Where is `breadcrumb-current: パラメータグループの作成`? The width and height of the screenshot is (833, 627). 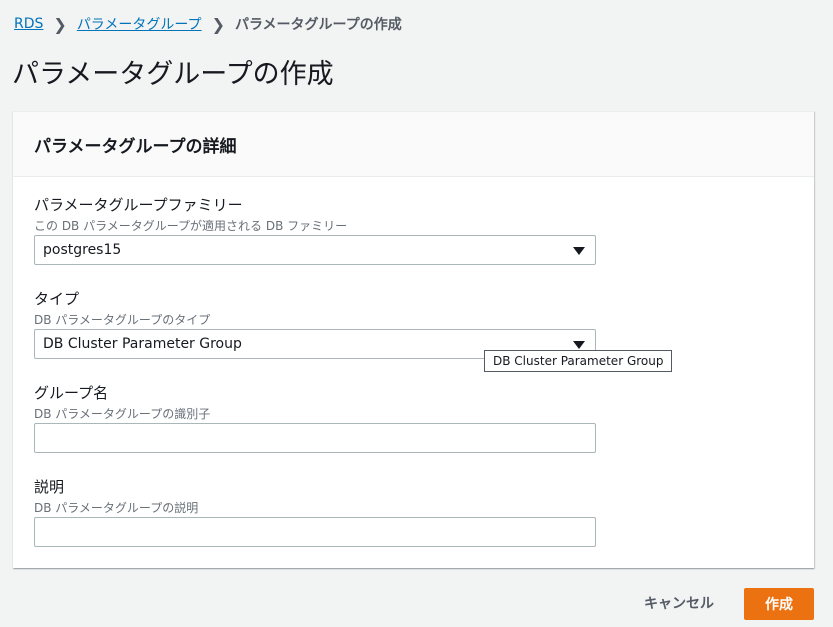
breadcrumb-current: パラメータグループの作成 is located at coordinates (318, 25).